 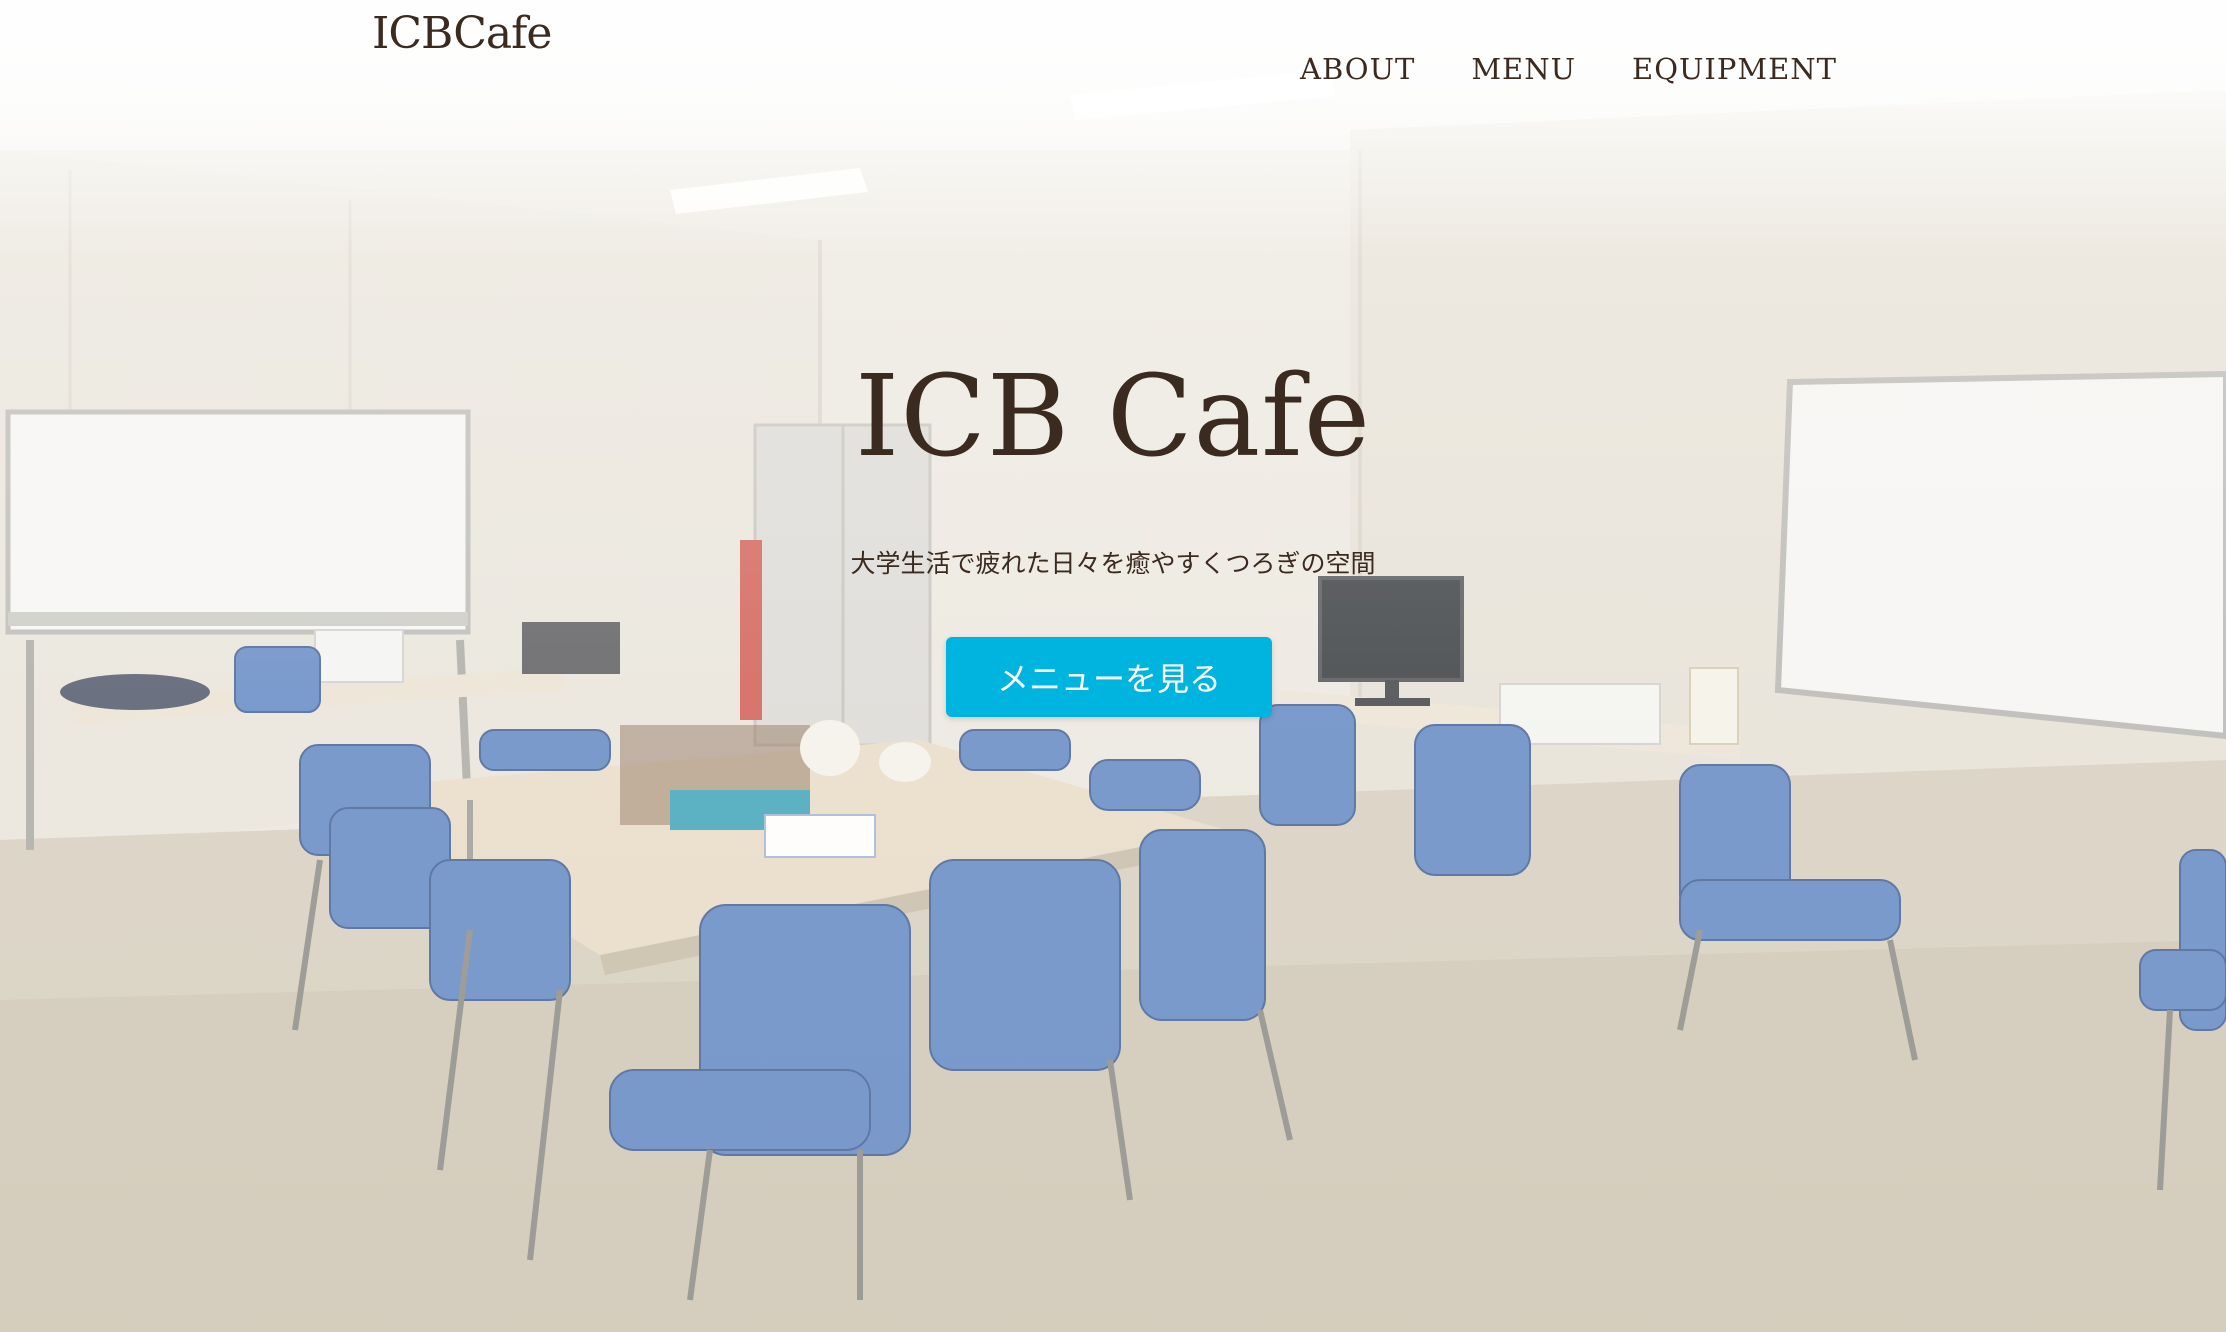 What do you see at coordinates (1113, 563) in the screenshot?
I see `hero-subtitle: 大学生活で疲れた日々を癒やすくつろぎの空間` at bounding box center [1113, 563].